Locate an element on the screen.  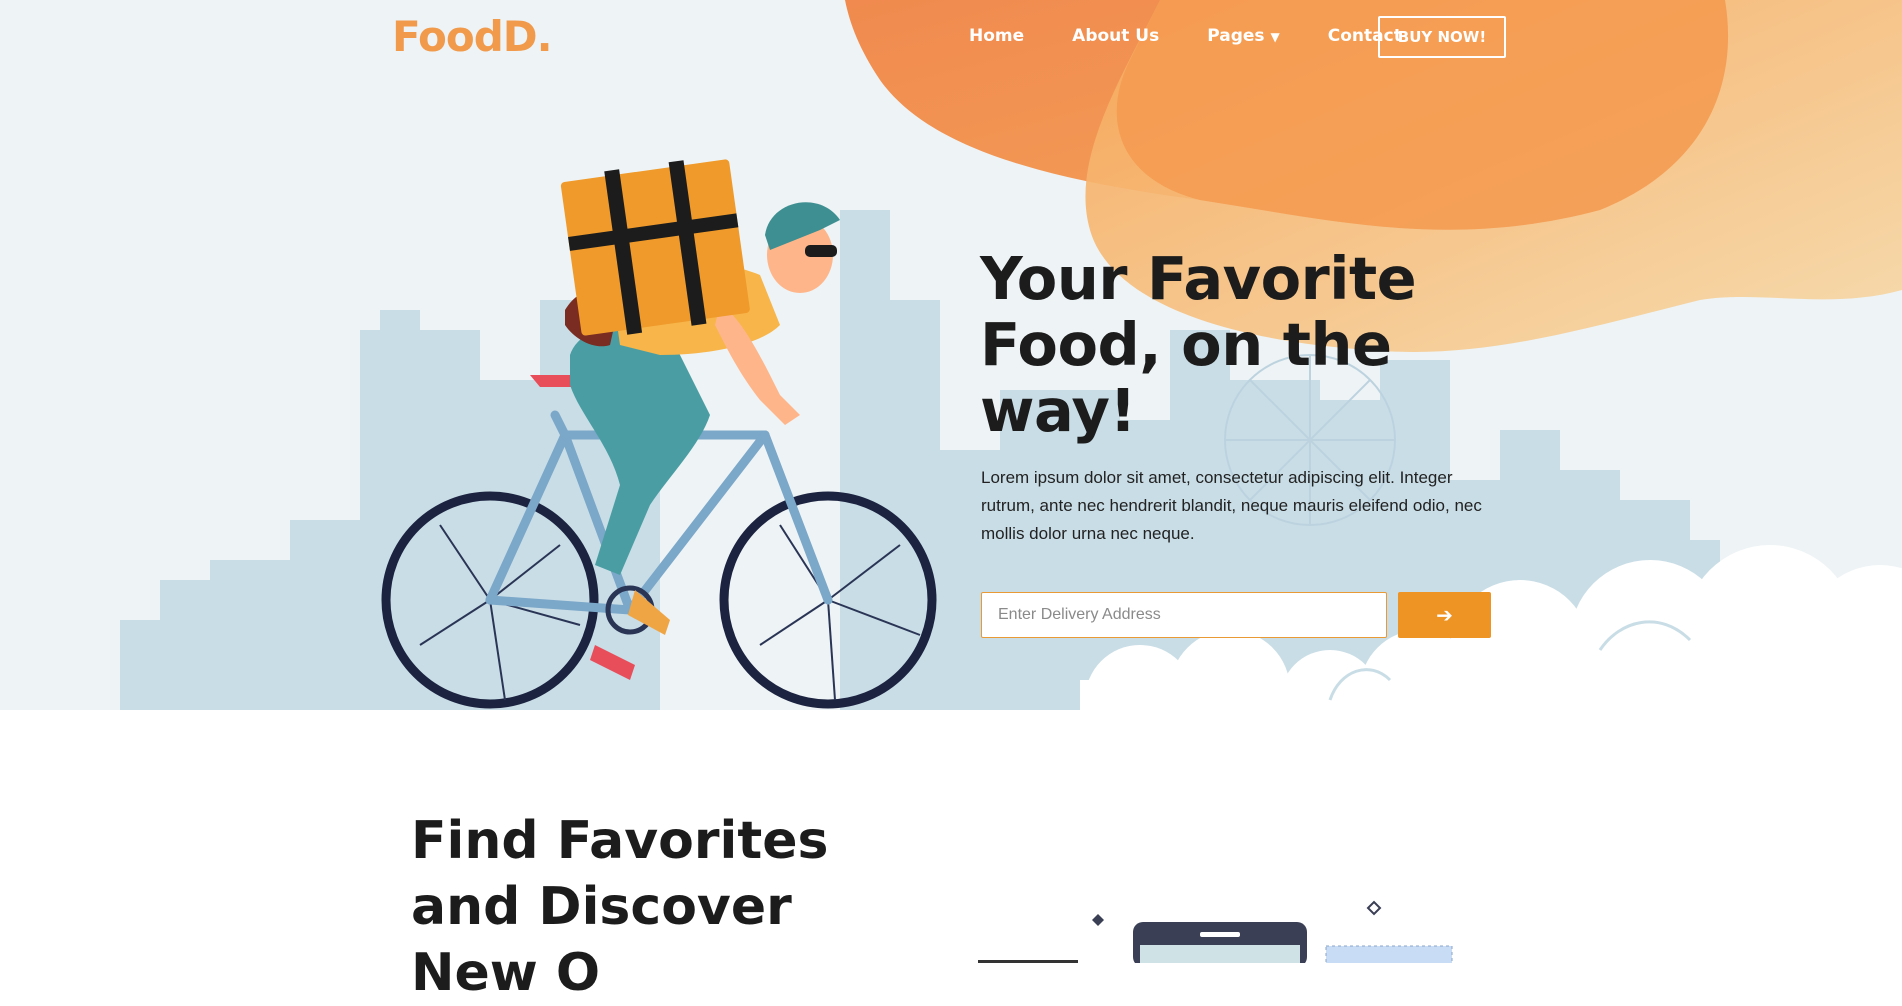
arrow-right-icon: ➔ is located at coordinates (1444, 615).